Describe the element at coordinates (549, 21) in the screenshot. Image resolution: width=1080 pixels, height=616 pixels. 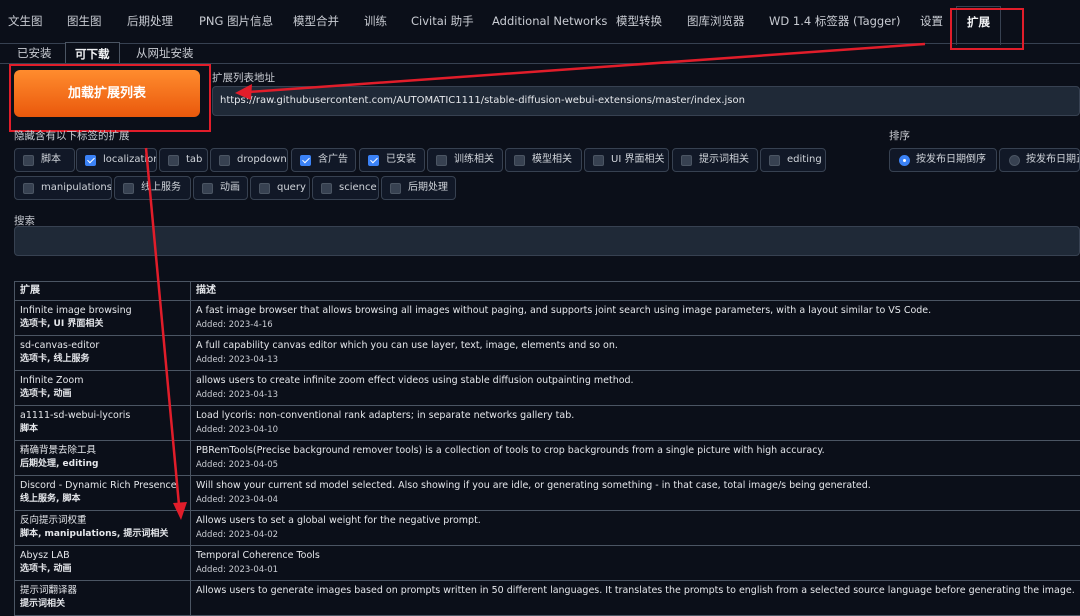
I see `tab-additional-networks: Additional Networks` at that location.